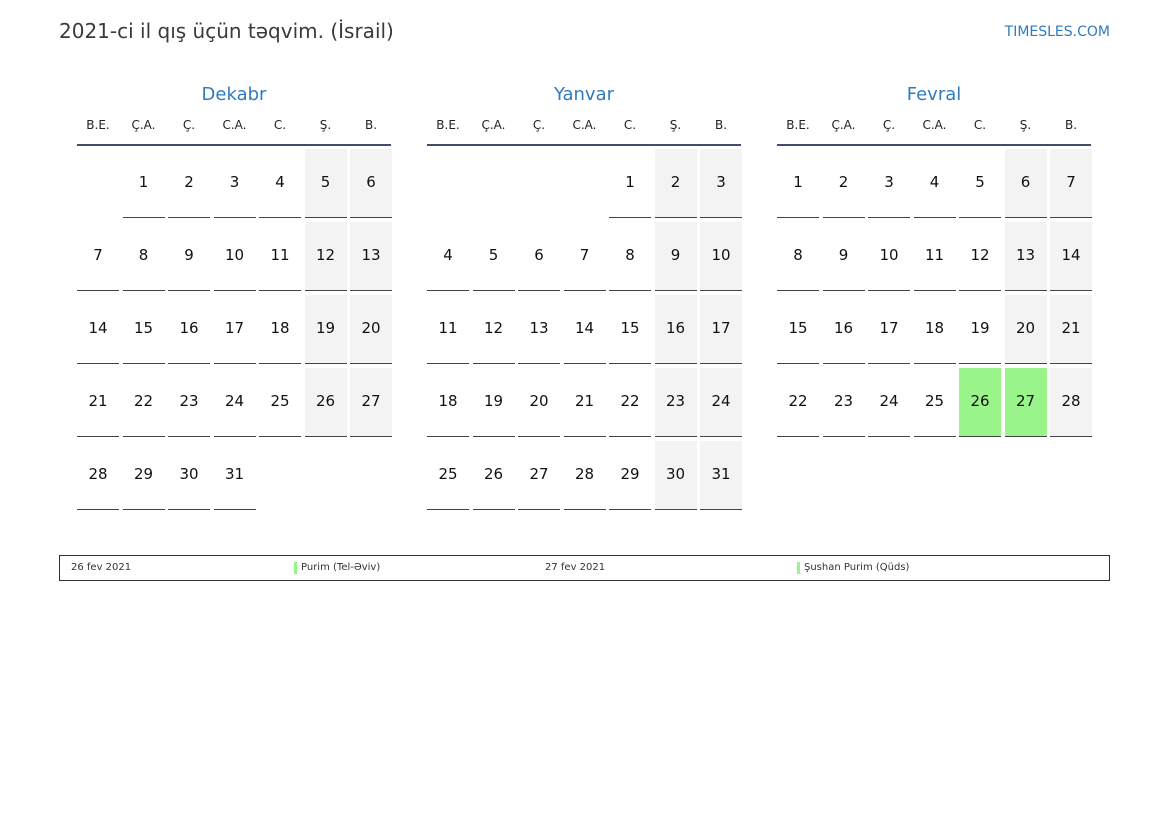 Image resolution: width=1169 pixels, height=827 pixels. Describe the element at coordinates (101, 567) in the screenshot. I see `legend-date: 26 fev 2021` at that location.